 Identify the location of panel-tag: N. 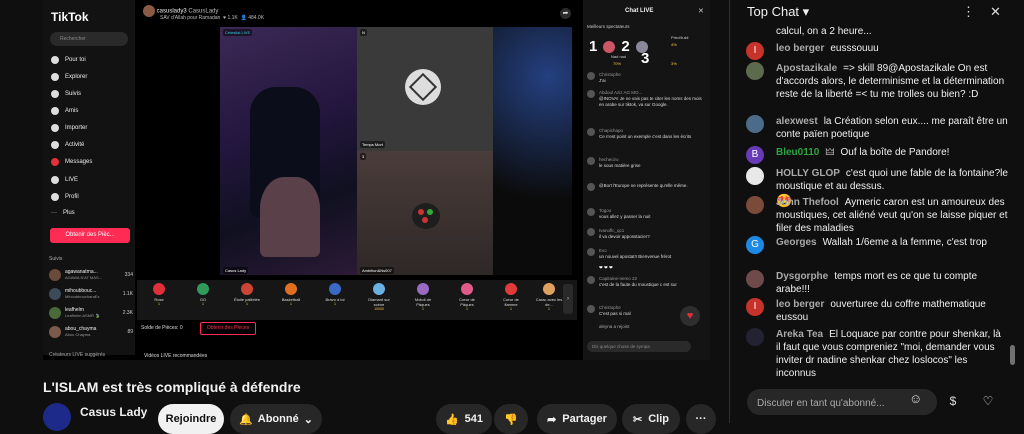
(363, 32).